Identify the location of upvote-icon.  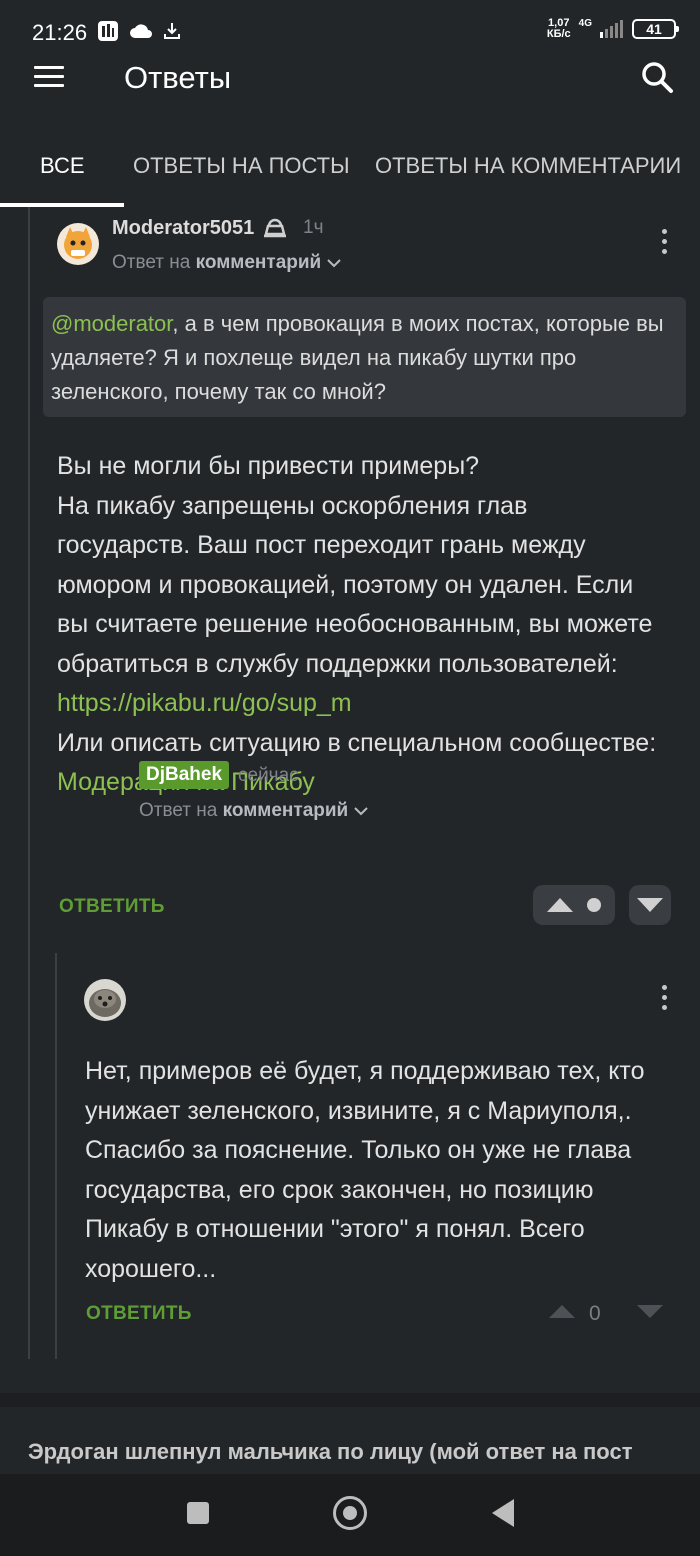
(560, 905).